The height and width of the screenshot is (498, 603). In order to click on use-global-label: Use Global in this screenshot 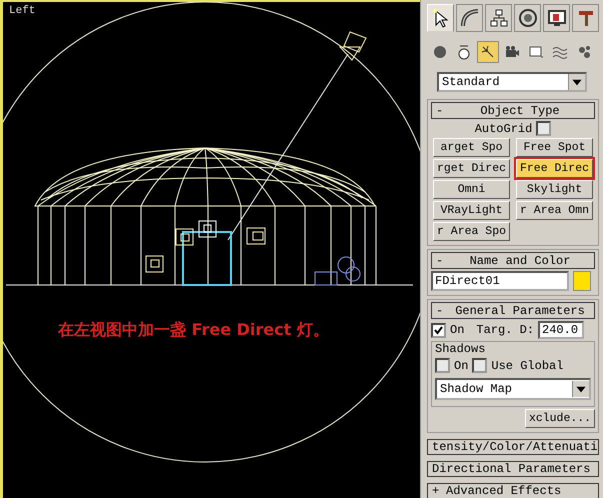, I will do `click(527, 365)`.